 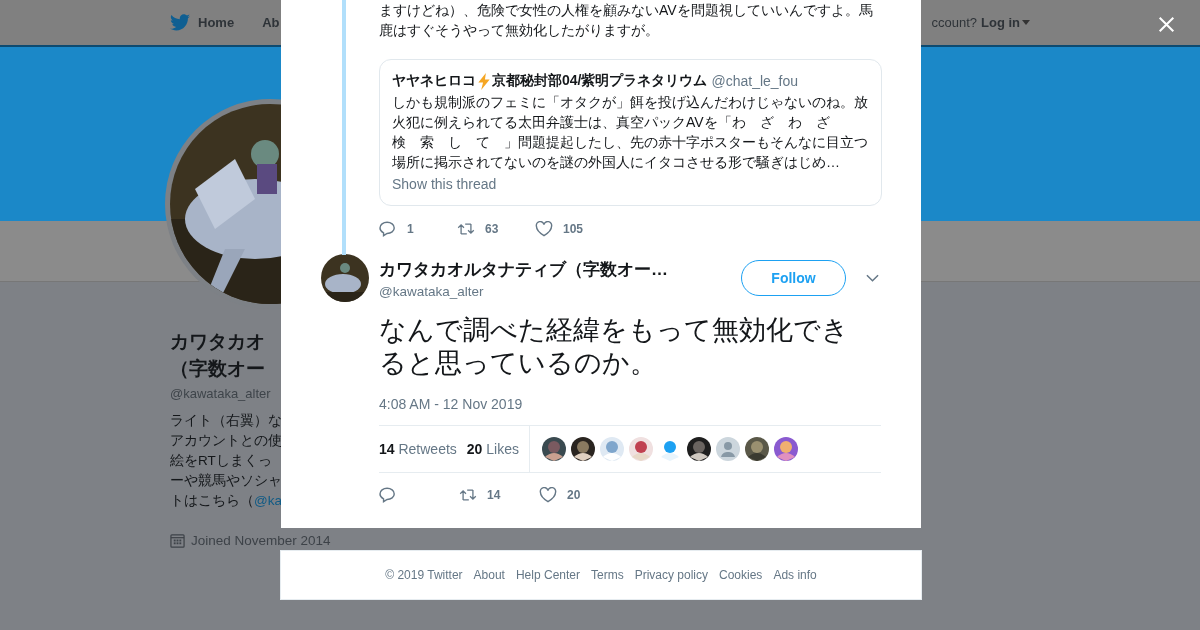 What do you see at coordinates (418, 449) in the screenshot?
I see `stat-count: 14 Retweets` at bounding box center [418, 449].